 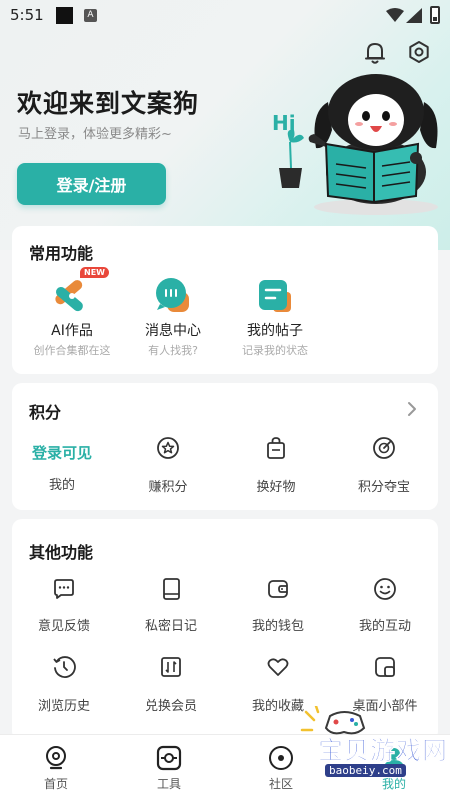 What do you see at coordinates (384, 626) in the screenshot?
I see `other-label: 我的互动` at bounding box center [384, 626].